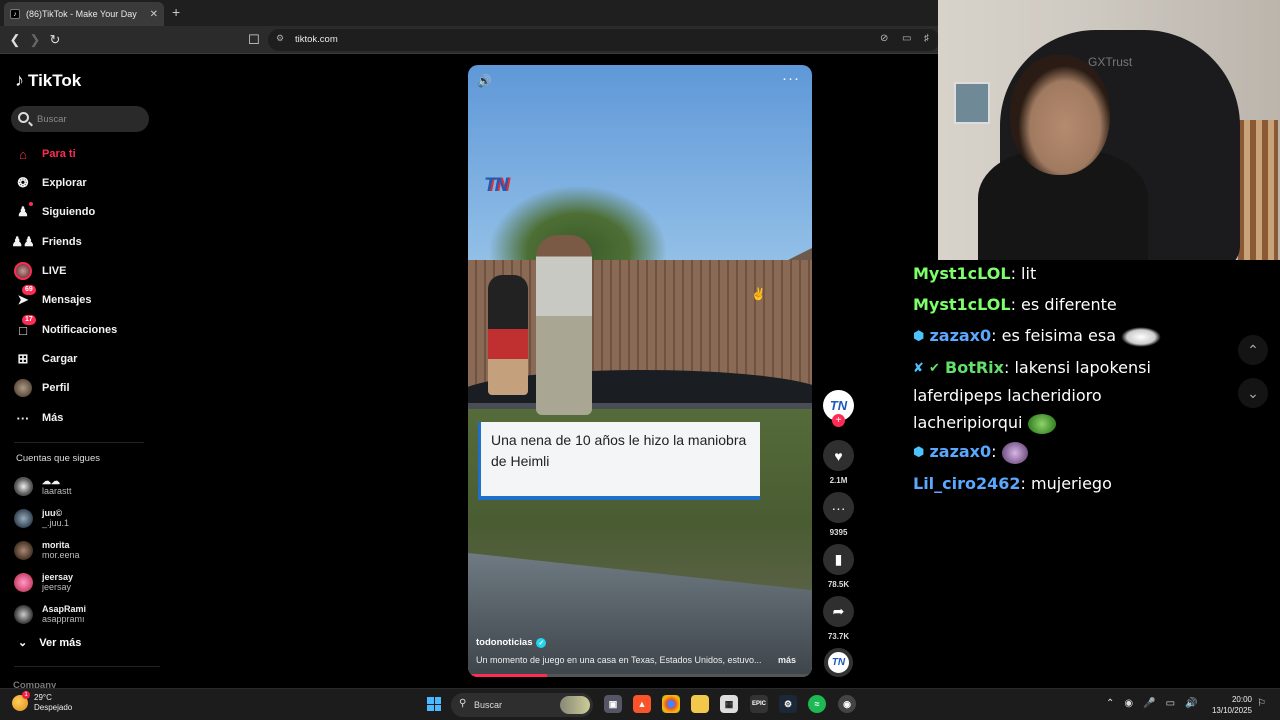  Describe the element at coordinates (847, 704) in the screenshot. I see `obs-icon: ◉` at that location.